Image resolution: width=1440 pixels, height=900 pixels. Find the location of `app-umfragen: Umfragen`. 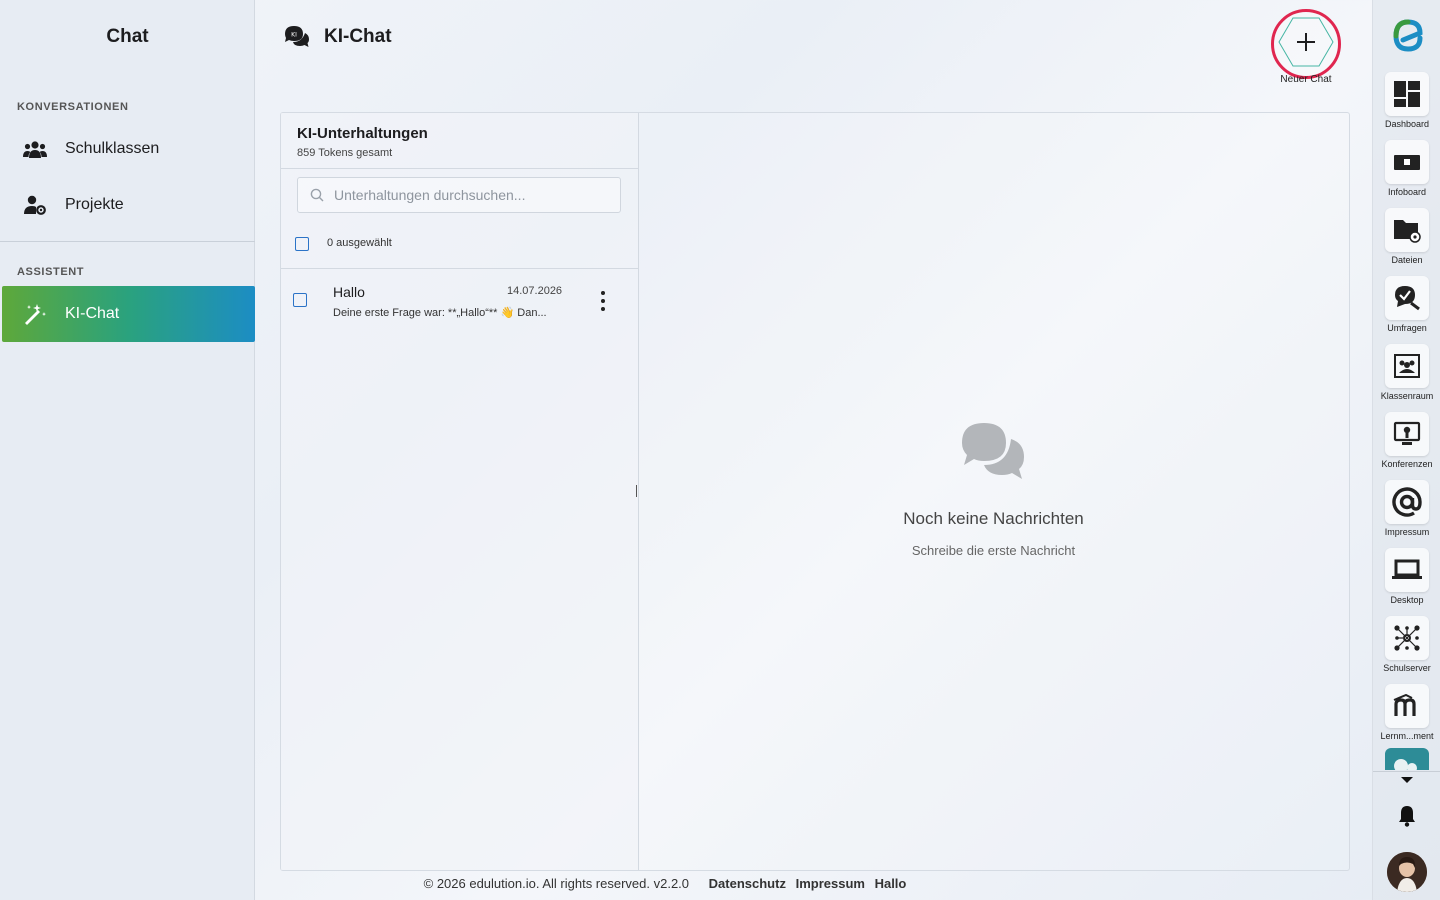

app-umfragen: Umfragen is located at coordinates (1406, 308).